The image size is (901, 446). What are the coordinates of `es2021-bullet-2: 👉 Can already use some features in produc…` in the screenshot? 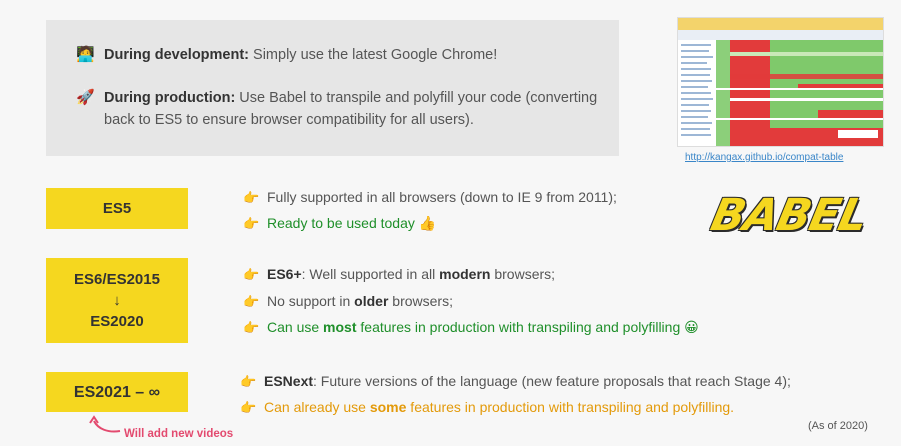 It's located at (487, 407).